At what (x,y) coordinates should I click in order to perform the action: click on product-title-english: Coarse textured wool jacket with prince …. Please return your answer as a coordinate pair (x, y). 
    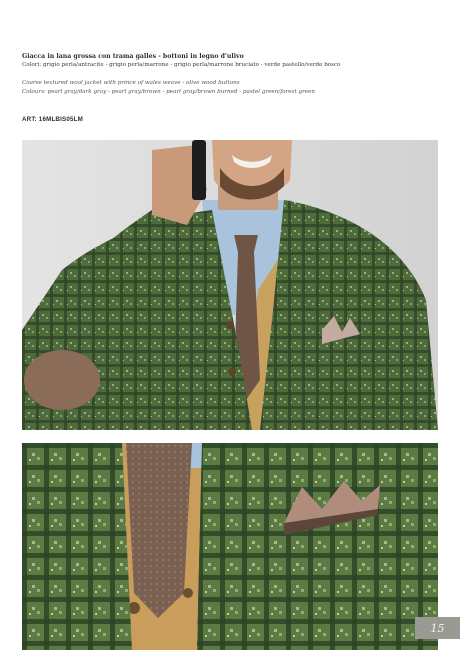
    Looking at the image, I should click on (131, 83).